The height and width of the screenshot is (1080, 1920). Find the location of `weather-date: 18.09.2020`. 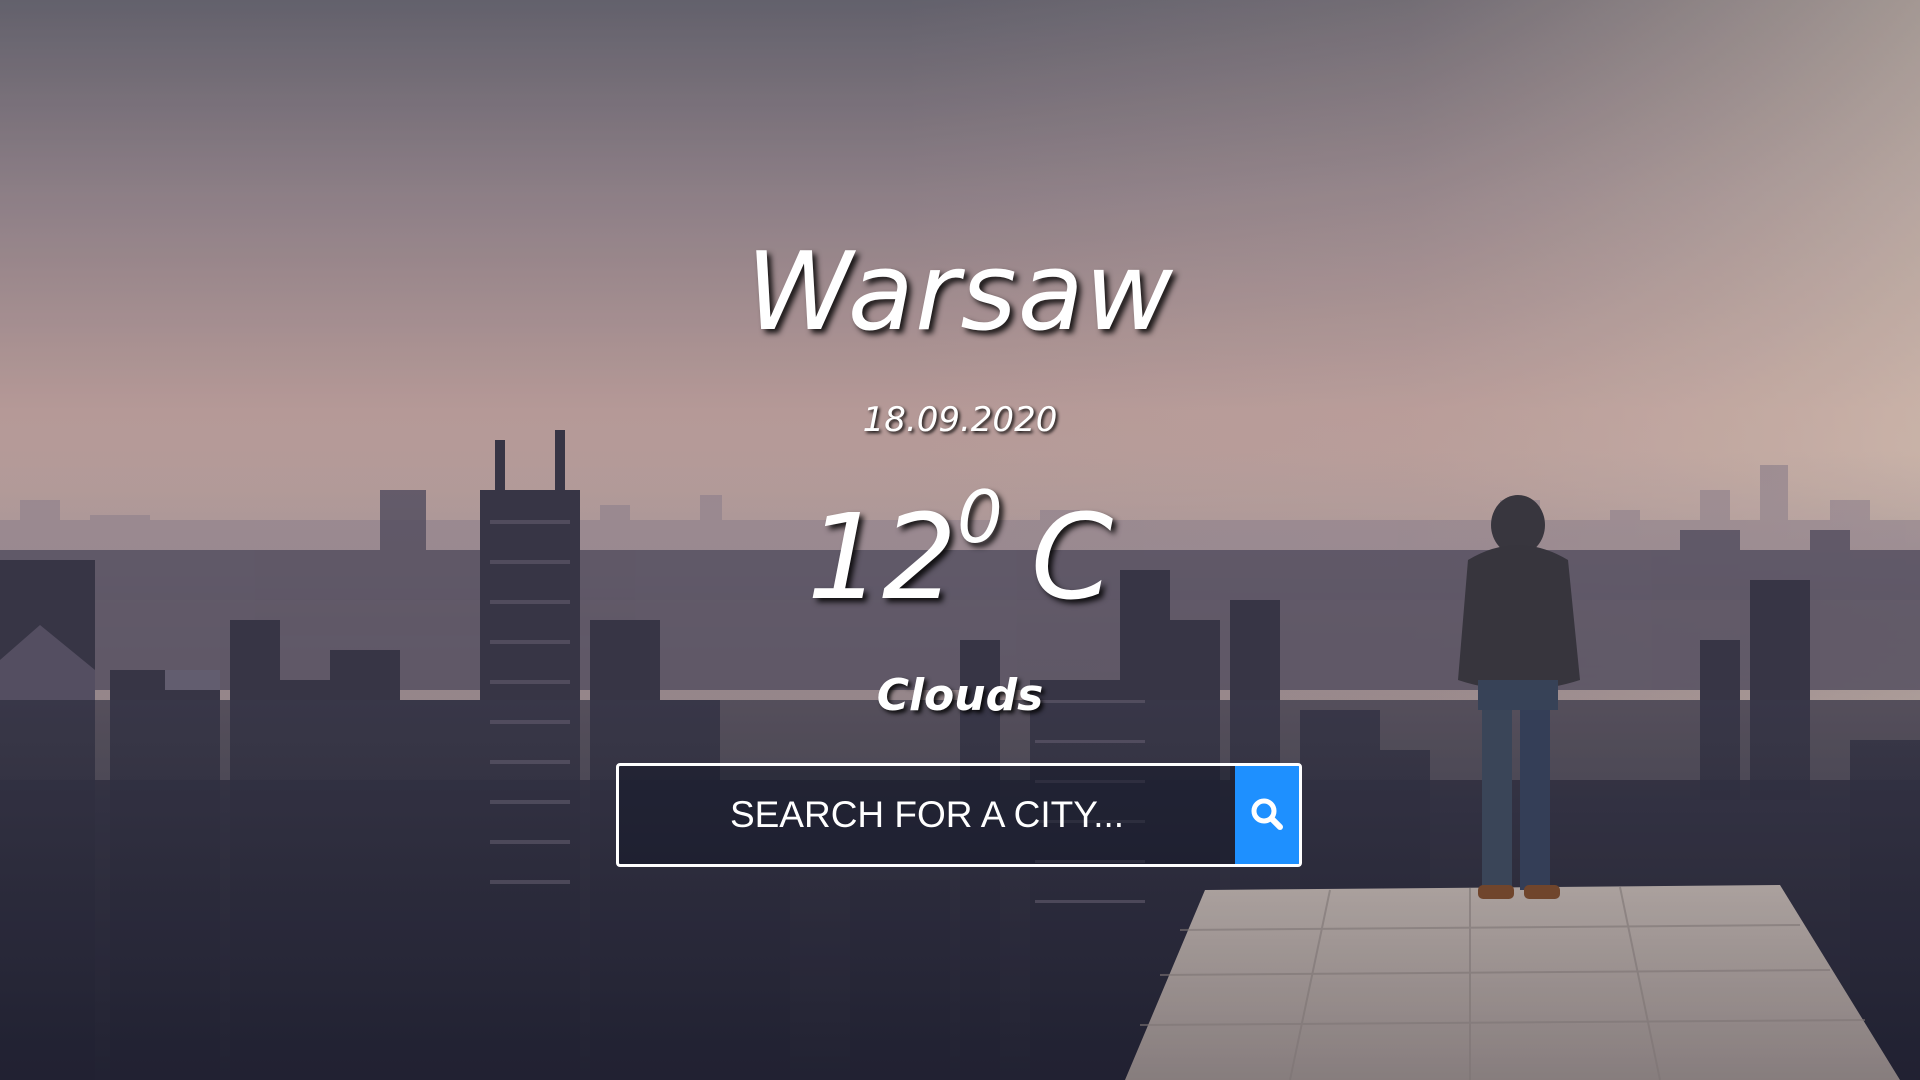

weather-date: 18.09.2020 is located at coordinates (960, 420).